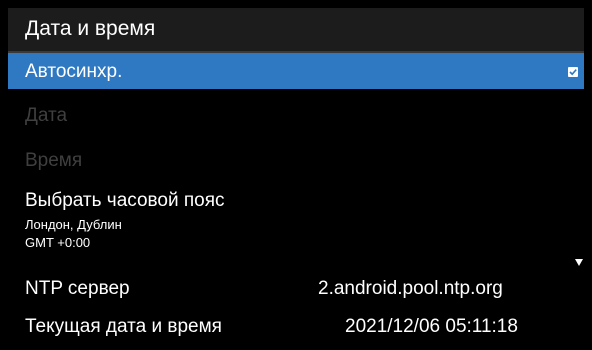  I want to click on scroll-down-arrow-icon, so click(579, 262).